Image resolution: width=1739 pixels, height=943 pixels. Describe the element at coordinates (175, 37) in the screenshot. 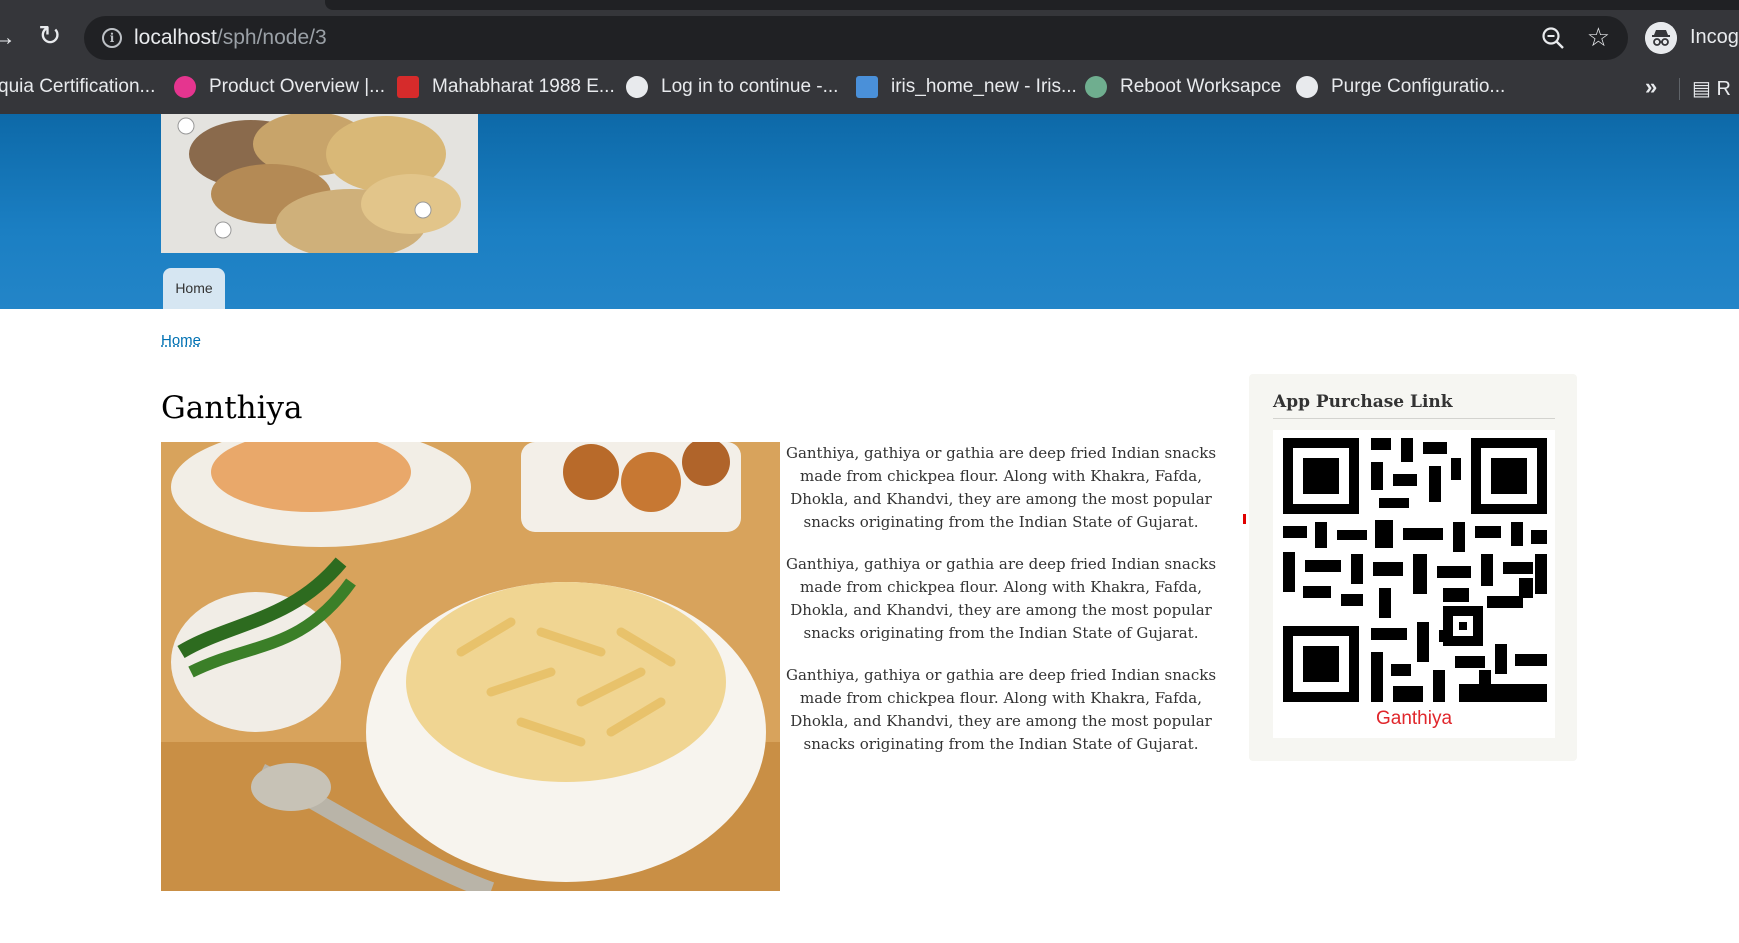

I see `url-host: localhost` at that location.